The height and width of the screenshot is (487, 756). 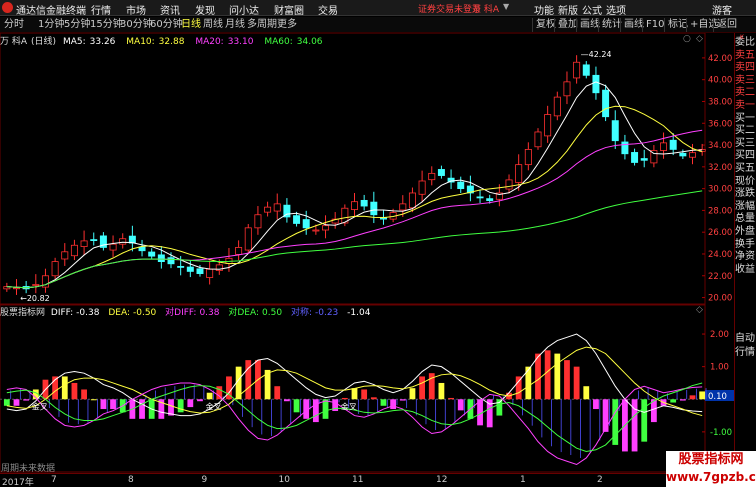 I want to click on side-tab-20: 行情, so click(x=745, y=353).